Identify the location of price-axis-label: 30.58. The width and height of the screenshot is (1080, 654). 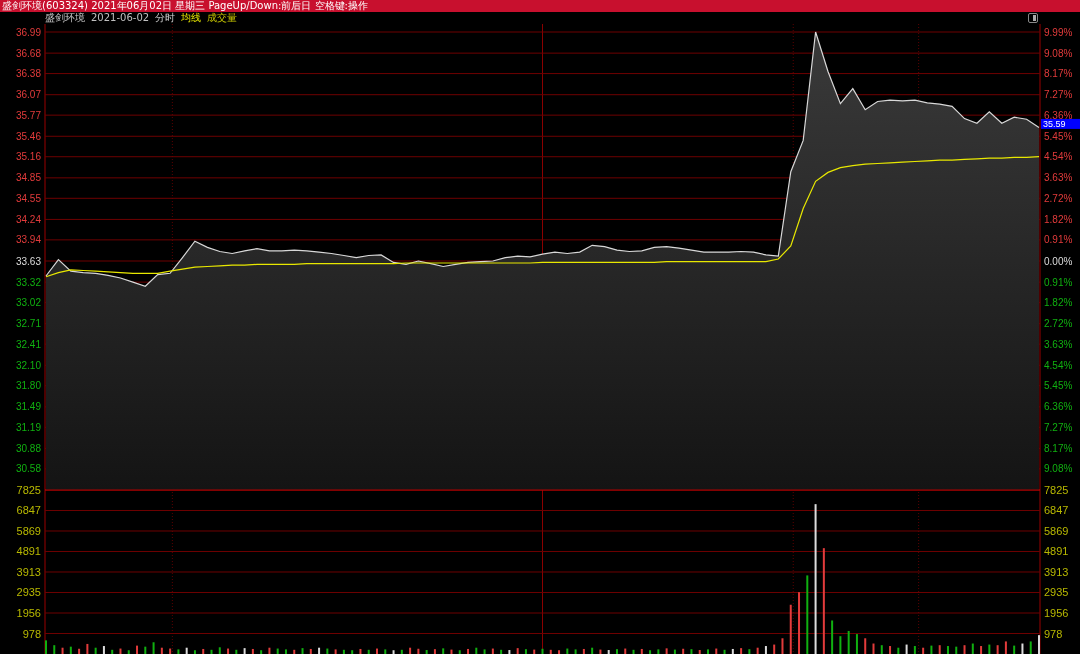
(28, 469).